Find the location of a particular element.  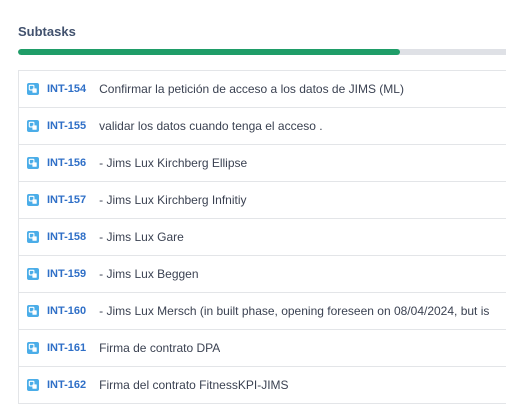

subtask-key: INT-161 is located at coordinates (66, 348).